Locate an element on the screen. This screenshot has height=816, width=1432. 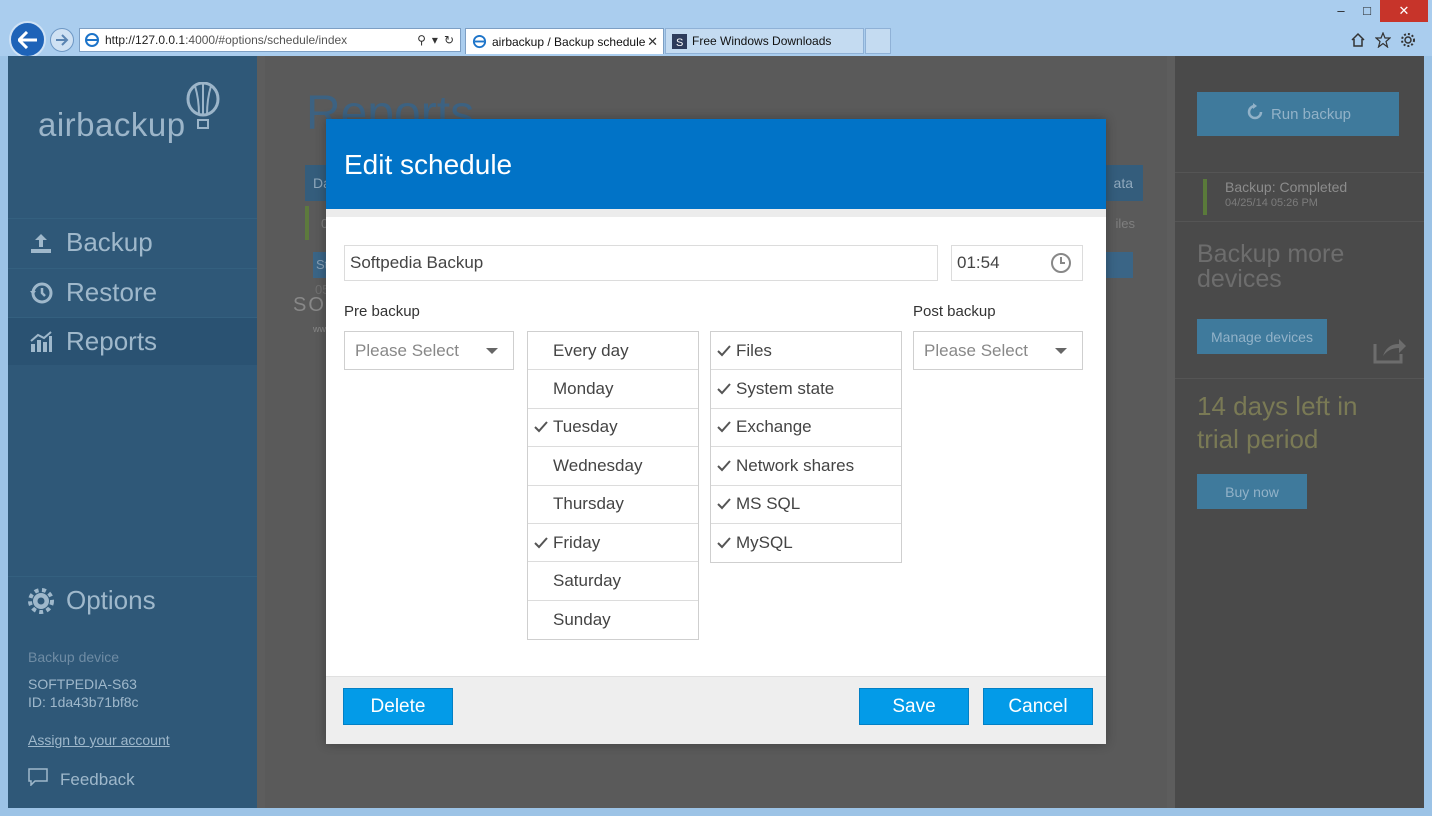
home-icon is located at coordinates (1358, 40).